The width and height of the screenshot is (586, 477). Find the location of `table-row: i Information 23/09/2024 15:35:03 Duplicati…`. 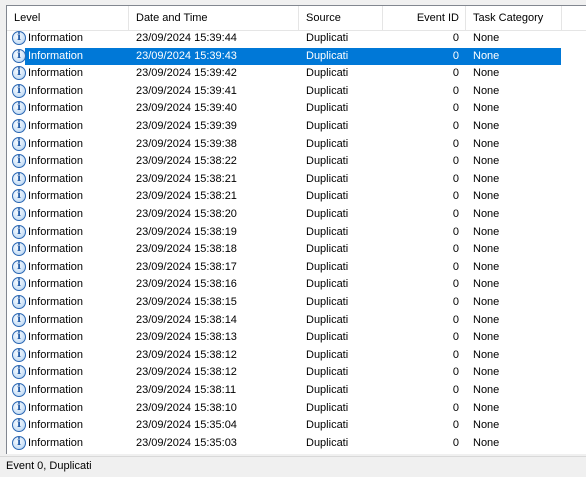

table-row: i Information 23/09/2024 15:35:03 Duplicati… is located at coordinates (296, 444).